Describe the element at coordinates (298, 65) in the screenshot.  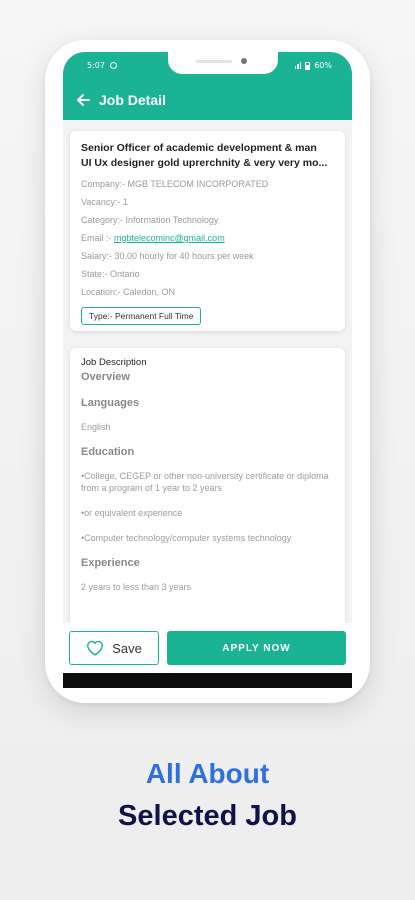
I see `signal-icon` at that location.